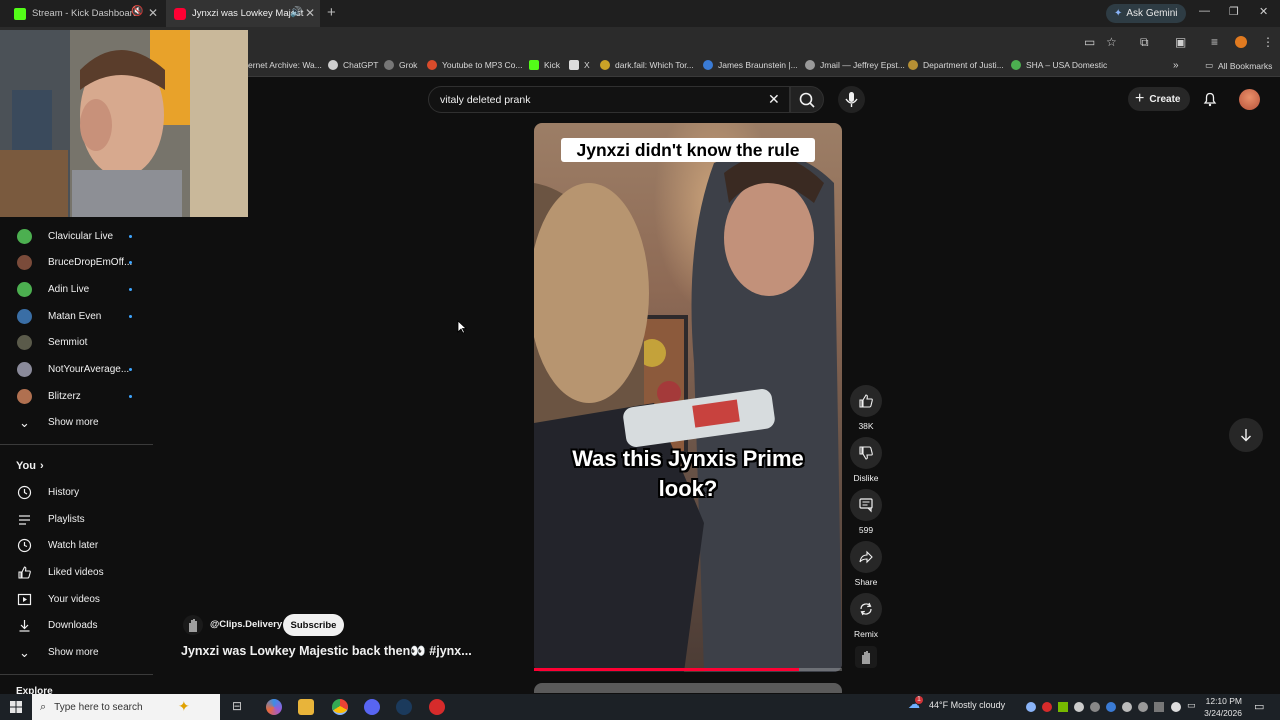 The image size is (1280, 720). What do you see at coordinates (579, 65) in the screenshot?
I see `bookmark-x: X` at bounding box center [579, 65].